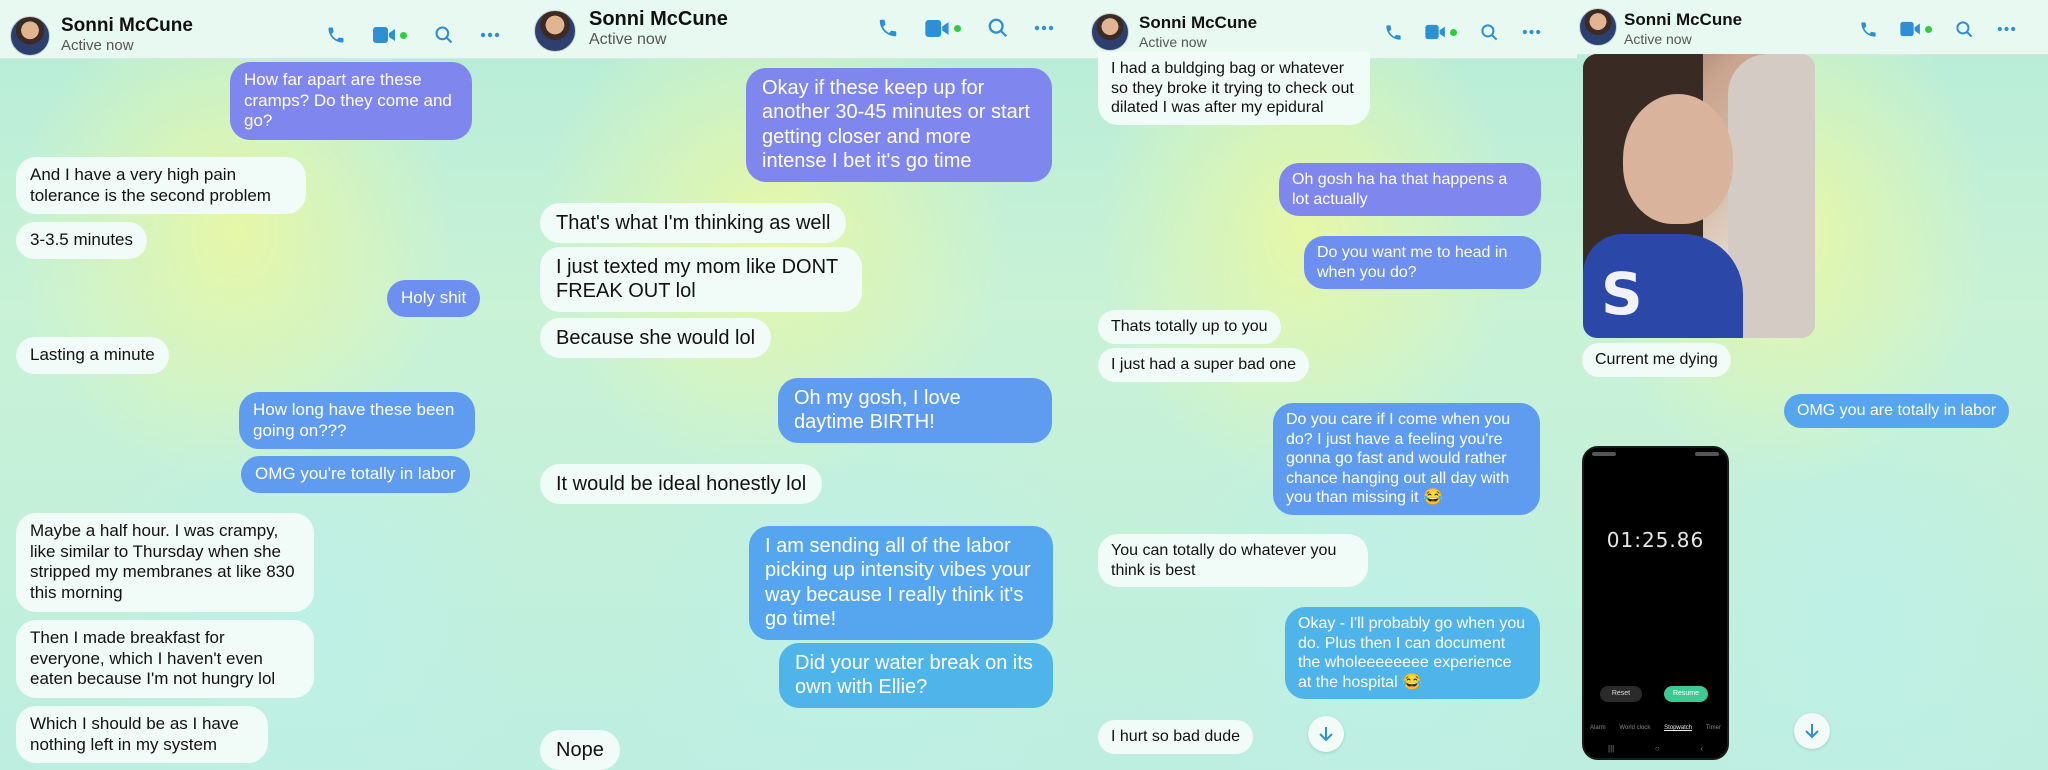  I want to click on back-icon: ‹, so click(1701, 748).